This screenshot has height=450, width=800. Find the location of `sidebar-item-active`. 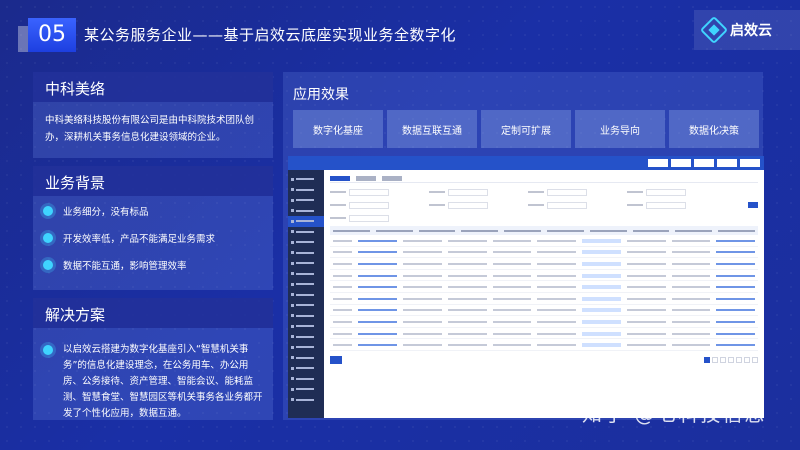

sidebar-item-active is located at coordinates (306, 221).